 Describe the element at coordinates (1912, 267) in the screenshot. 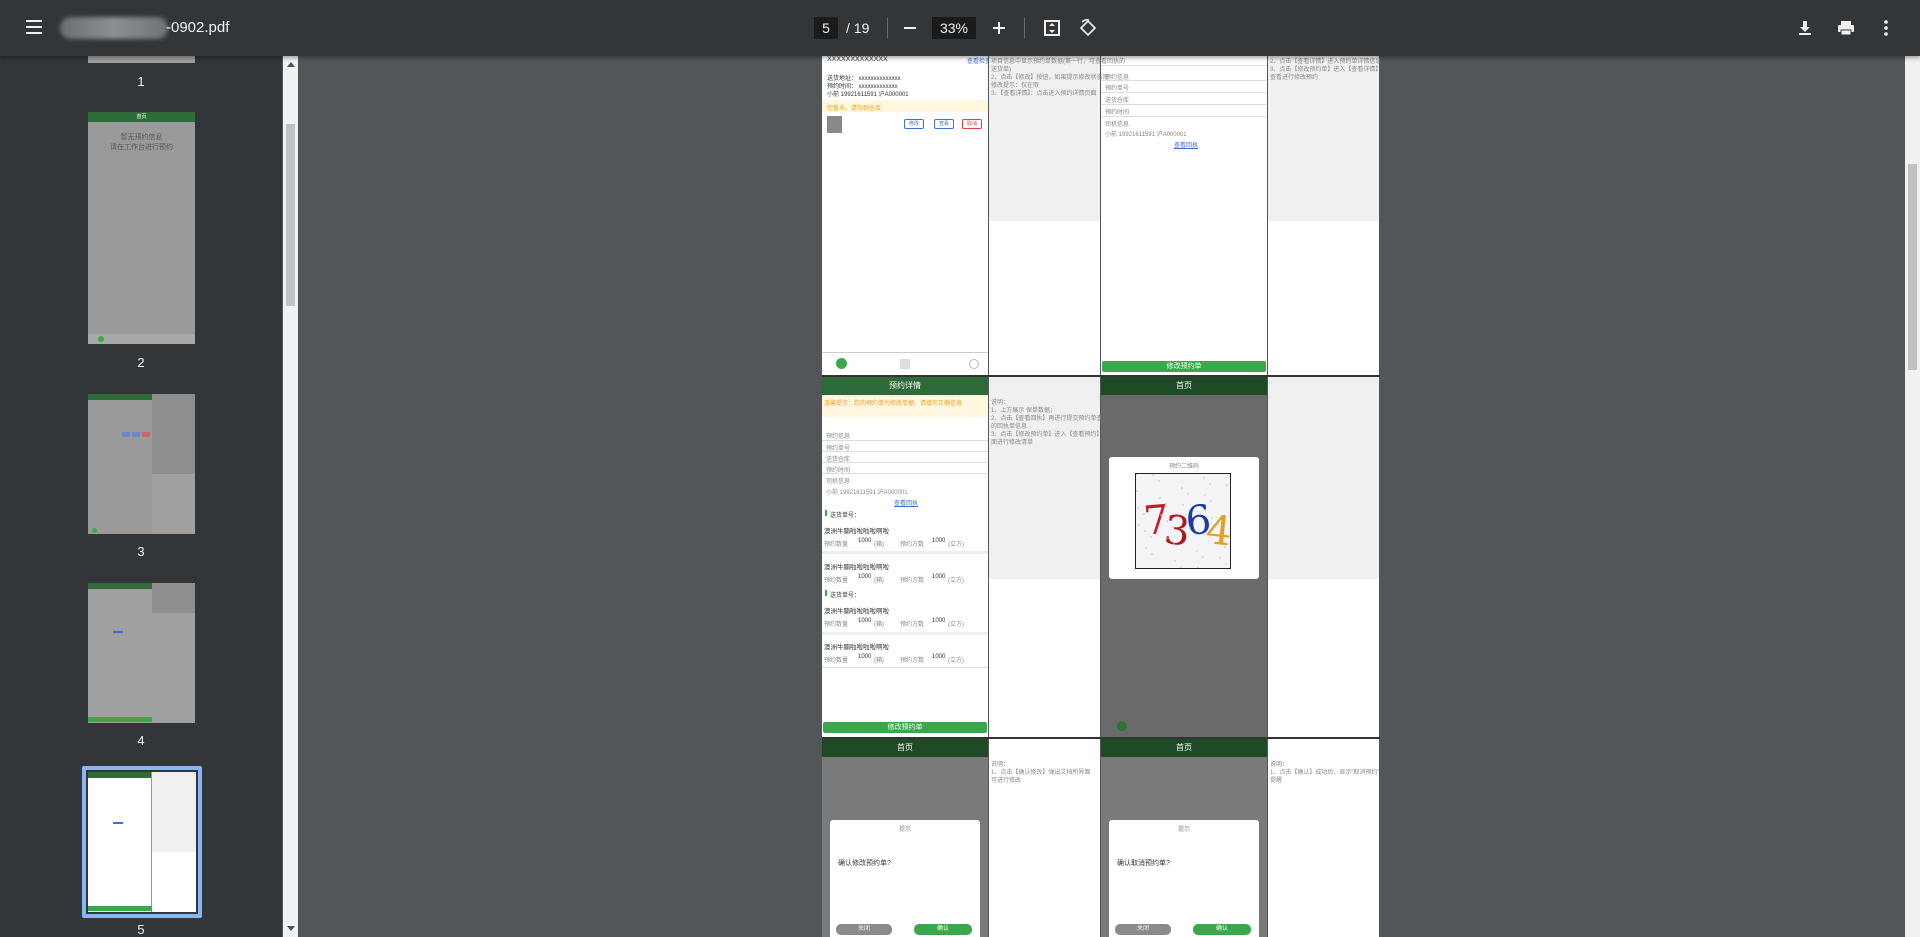

I see `document-scroll-thumb` at that location.